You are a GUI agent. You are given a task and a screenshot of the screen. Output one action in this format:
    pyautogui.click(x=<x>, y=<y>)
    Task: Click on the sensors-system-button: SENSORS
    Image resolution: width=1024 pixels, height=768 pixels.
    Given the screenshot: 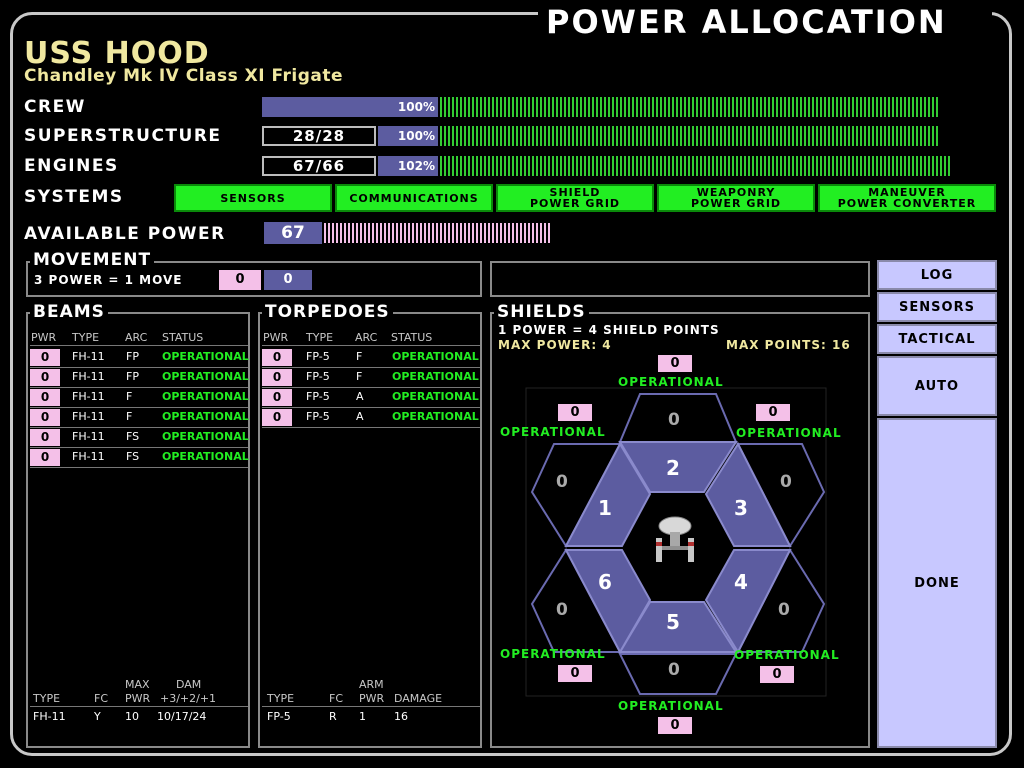 What is the action you would take?
    pyautogui.click(x=253, y=198)
    